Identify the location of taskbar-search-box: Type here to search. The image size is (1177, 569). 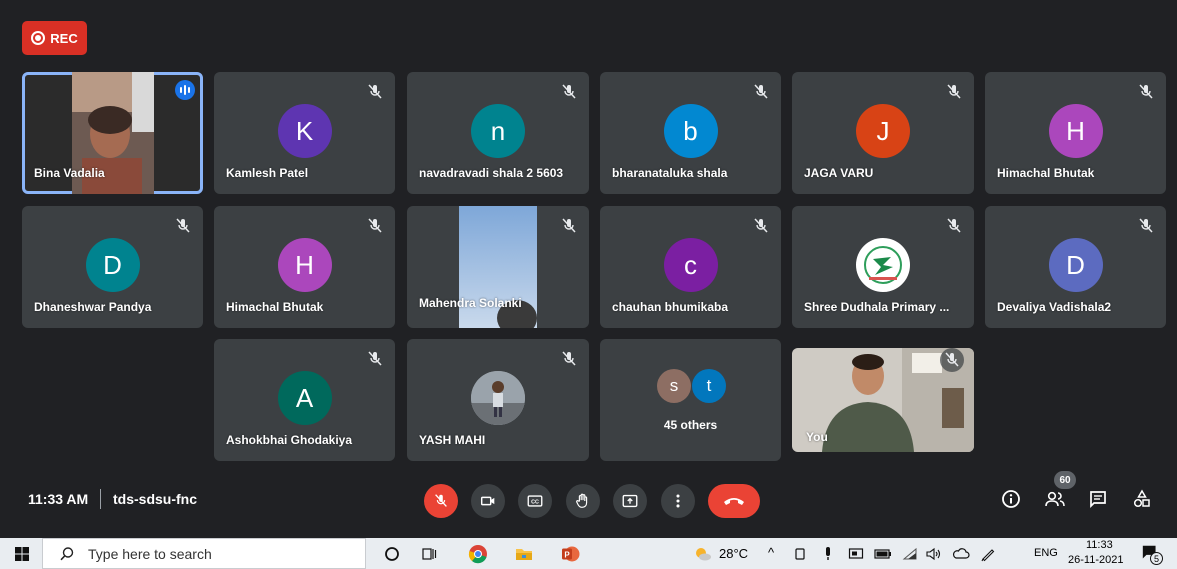
(204, 553).